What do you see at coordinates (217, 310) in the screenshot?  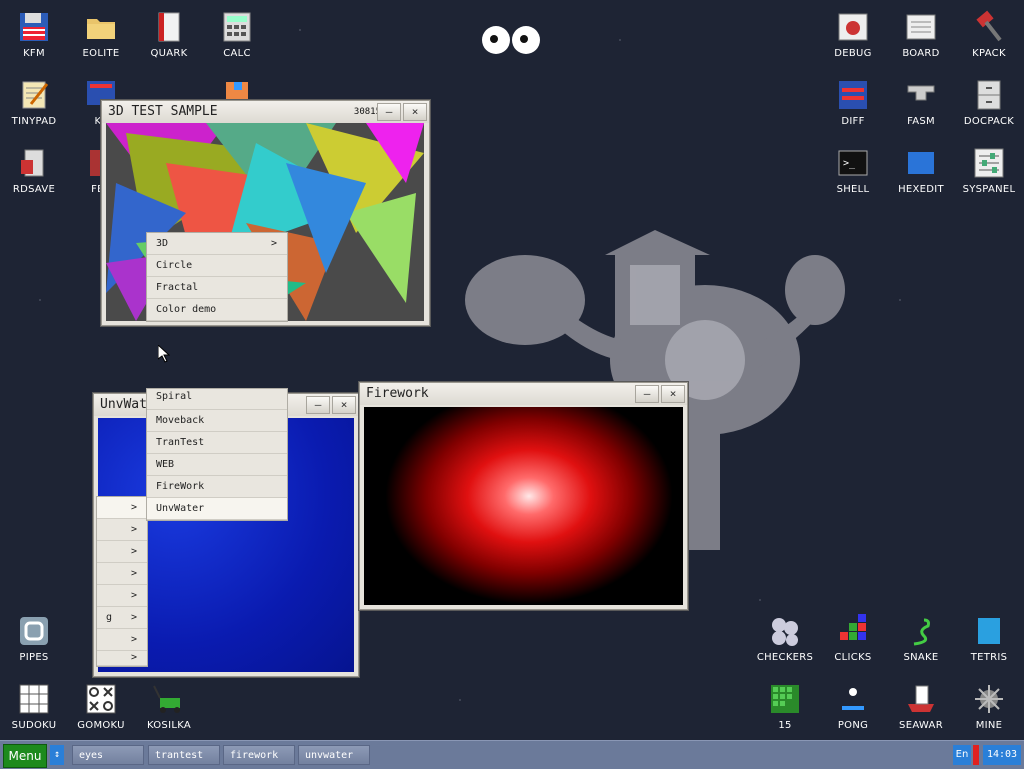 I see `menu-item-color-demo: Color demo` at bounding box center [217, 310].